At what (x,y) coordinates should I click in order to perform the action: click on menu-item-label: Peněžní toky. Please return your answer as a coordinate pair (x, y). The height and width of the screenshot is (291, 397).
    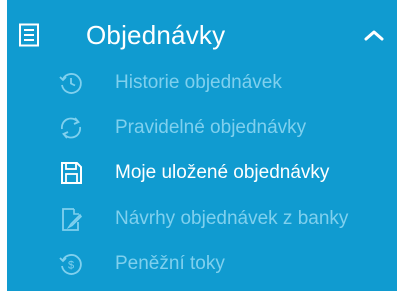
    Looking at the image, I should click on (170, 263).